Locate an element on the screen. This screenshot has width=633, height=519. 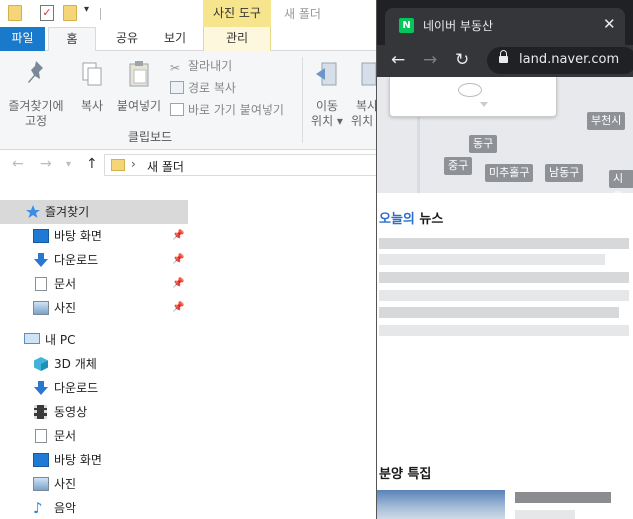
nav-downloads: 다운로드 📌 is located at coordinates (94, 260).